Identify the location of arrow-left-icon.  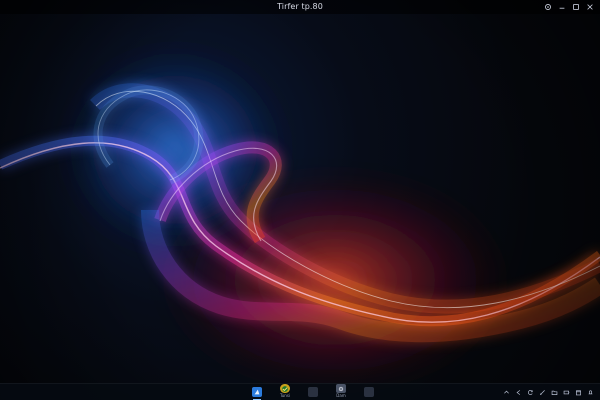
(518, 392).